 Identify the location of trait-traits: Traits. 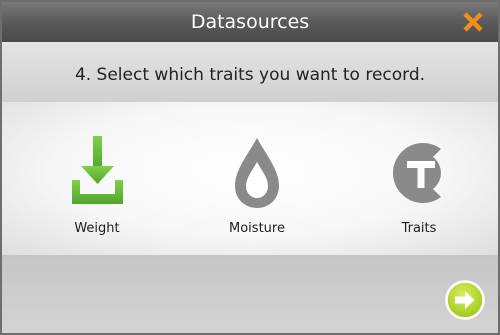
(419, 178).